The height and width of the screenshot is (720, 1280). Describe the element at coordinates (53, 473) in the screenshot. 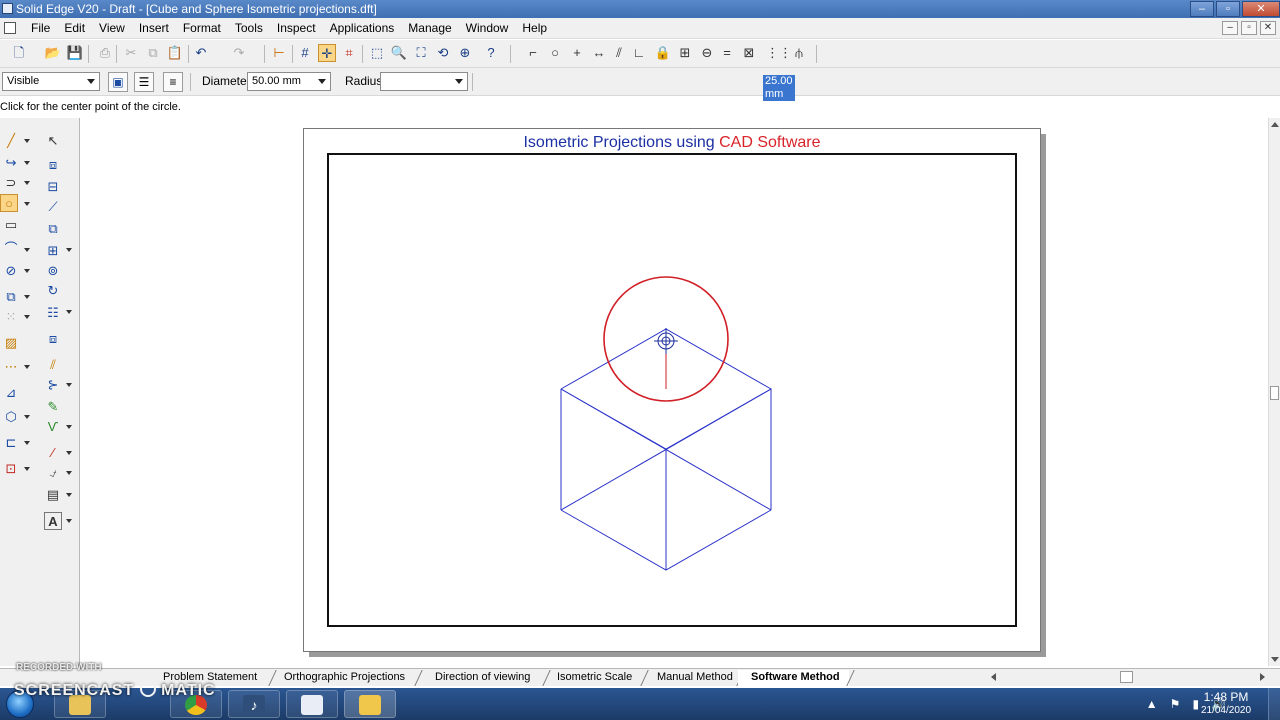

I see `edge-condition-icon: ⍻` at that location.